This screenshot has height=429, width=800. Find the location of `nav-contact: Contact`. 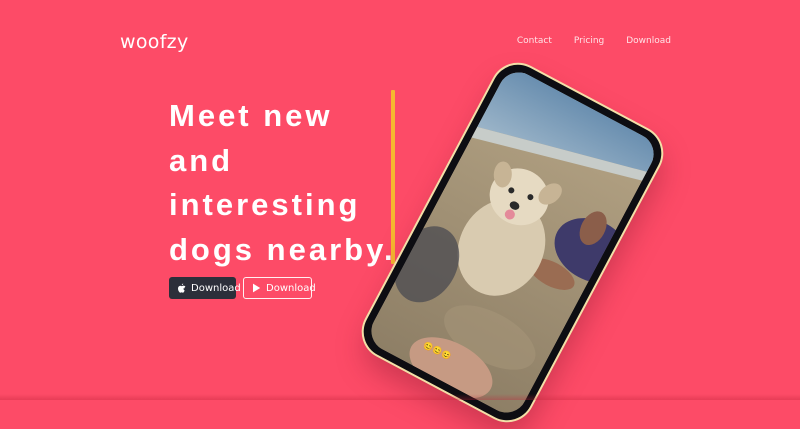

nav-contact: Contact is located at coordinates (534, 41).